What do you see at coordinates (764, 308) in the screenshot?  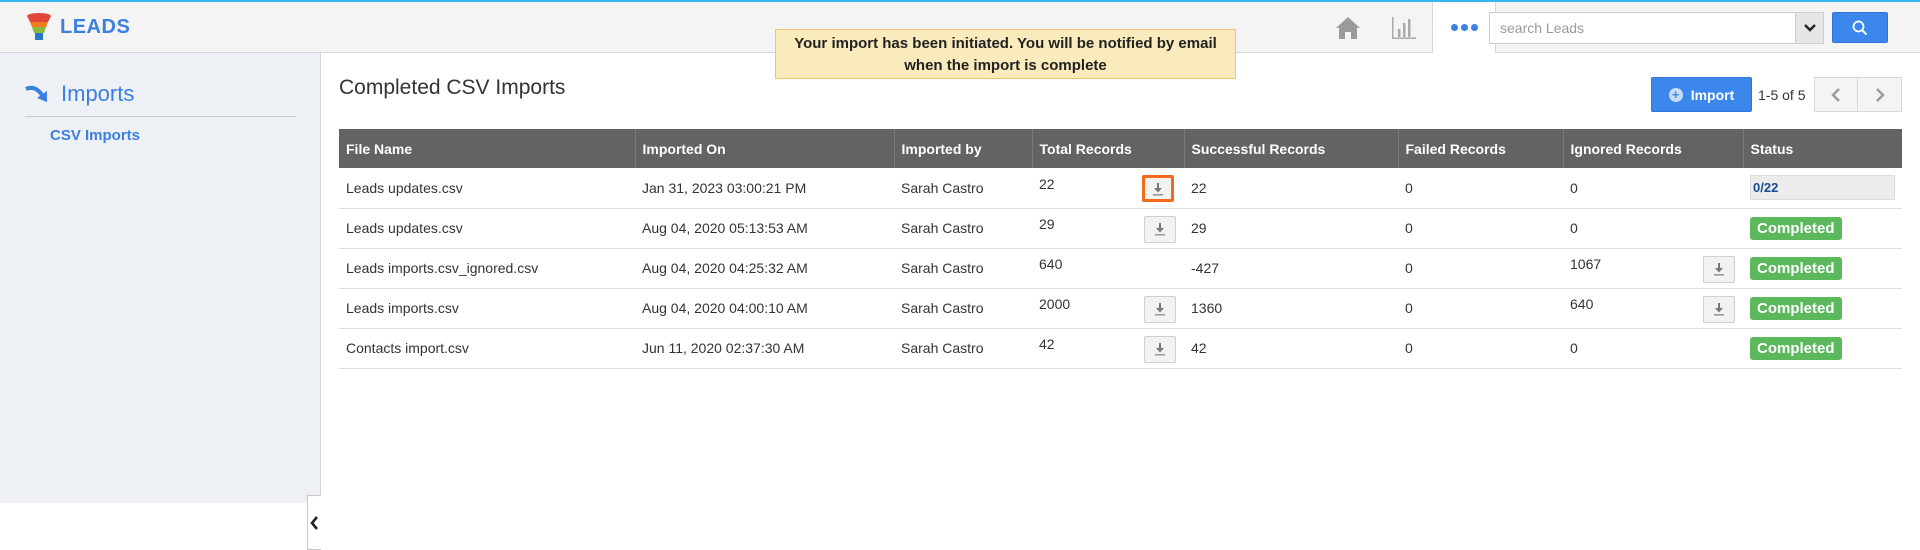 I see `cell-imported-on: Aug 04, 2020 04:00:10 AM` at bounding box center [764, 308].